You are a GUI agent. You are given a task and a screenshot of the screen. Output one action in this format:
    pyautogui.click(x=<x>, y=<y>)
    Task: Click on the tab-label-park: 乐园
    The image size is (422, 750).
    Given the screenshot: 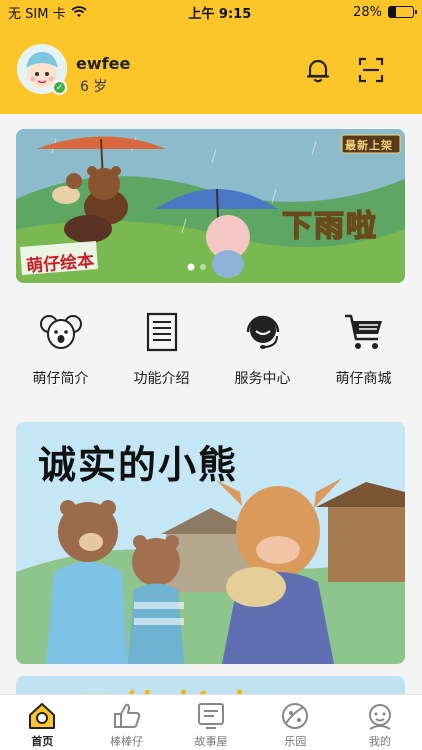 What is the action you would take?
    pyautogui.click(x=295, y=741)
    